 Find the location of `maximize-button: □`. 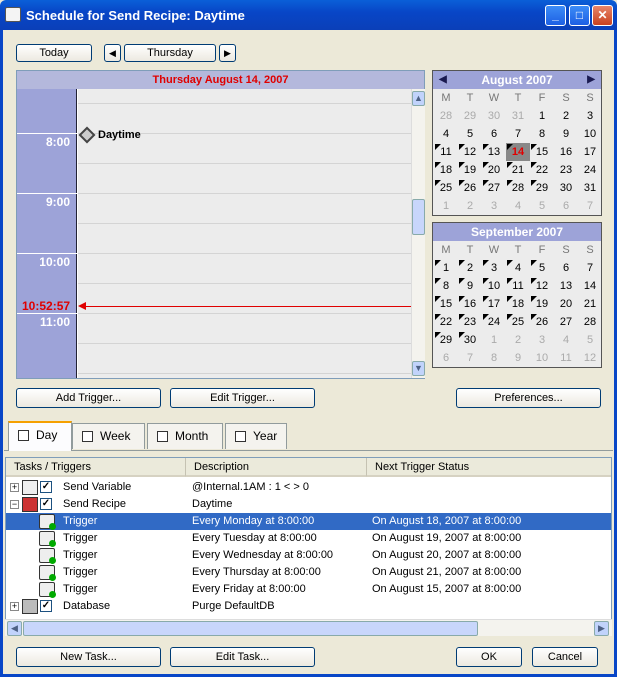

maximize-button: □ is located at coordinates (579, 15).